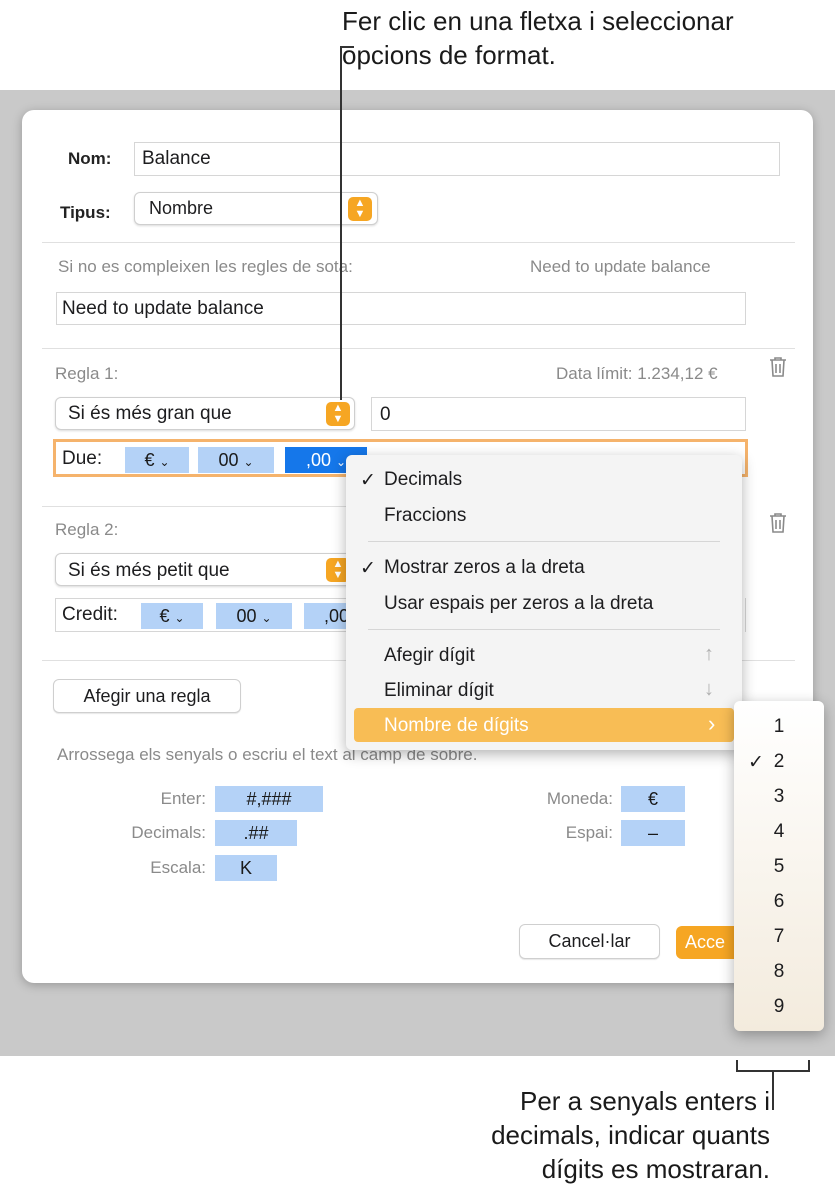 The image size is (835, 1189). What do you see at coordinates (246, 868) in the screenshot?
I see `scale-token: K` at bounding box center [246, 868].